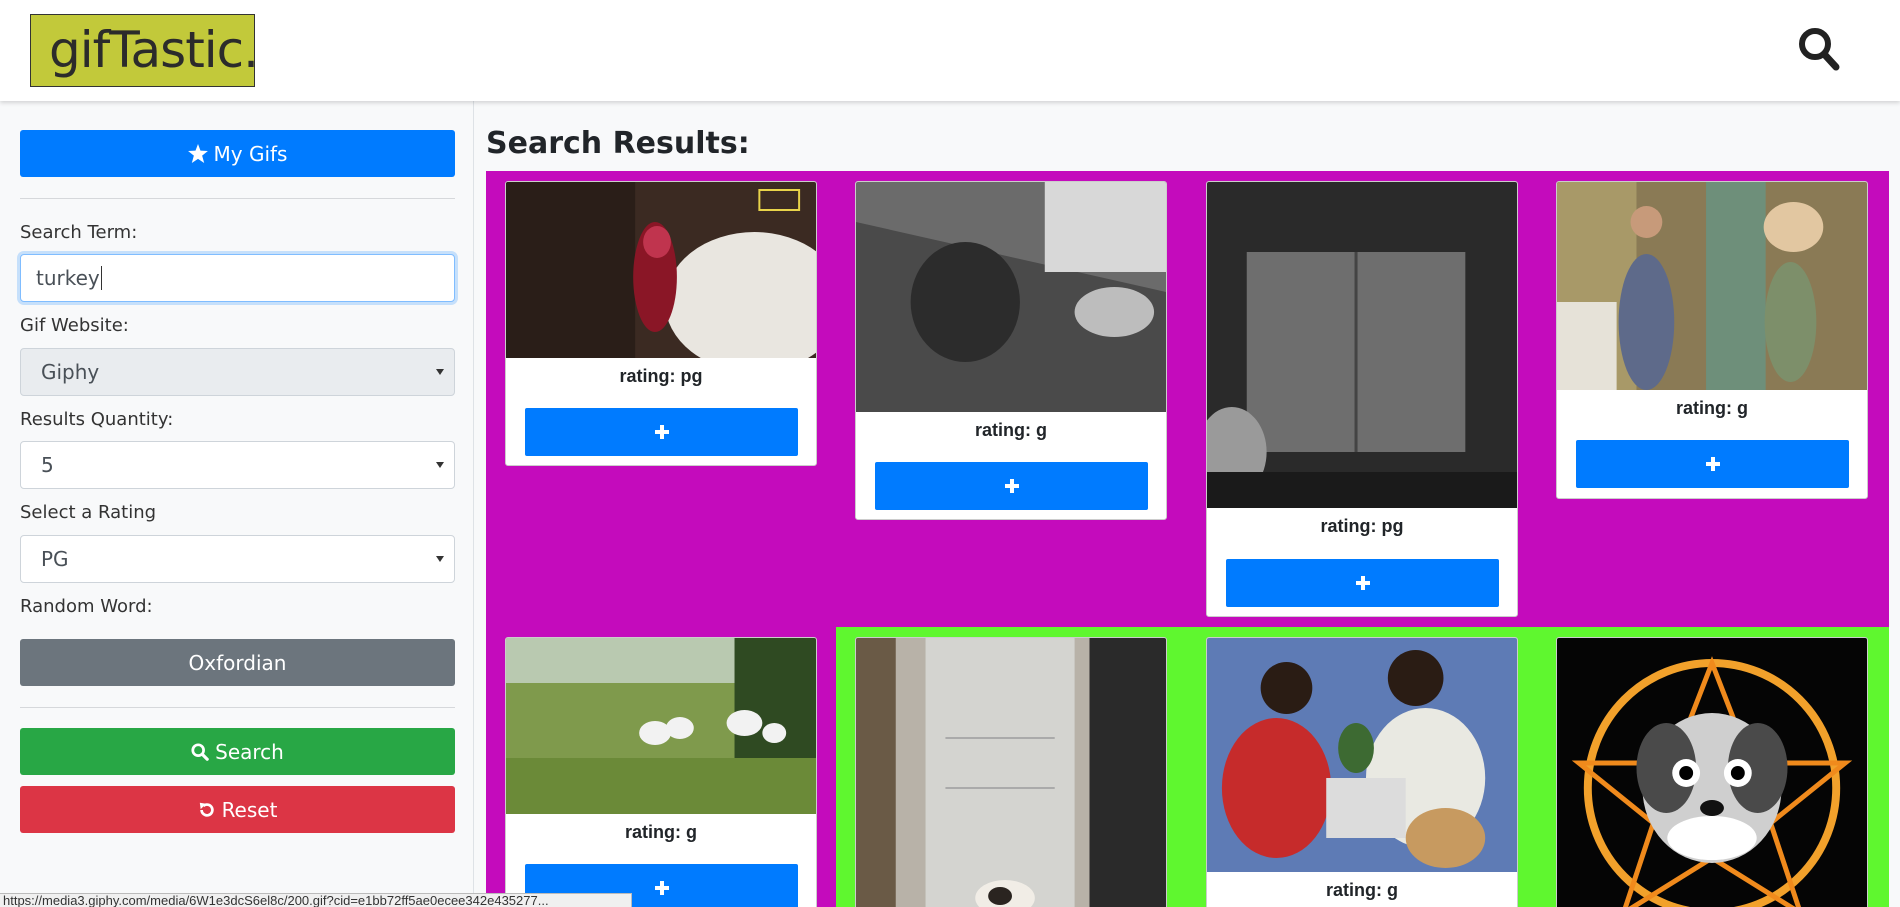 The height and width of the screenshot is (907, 1900). I want to click on results-quantity-value: 5, so click(47, 465).